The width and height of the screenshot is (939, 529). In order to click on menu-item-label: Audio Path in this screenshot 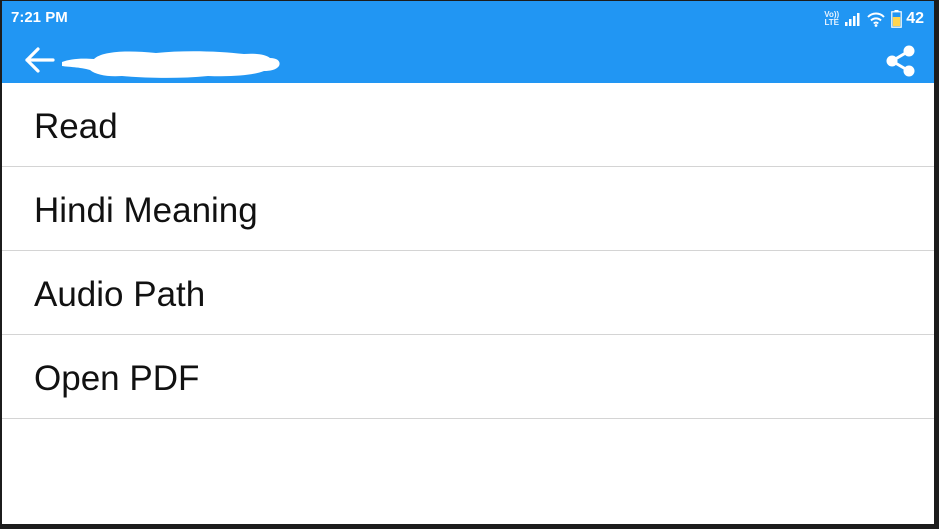, I will do `click(120, 294)`.